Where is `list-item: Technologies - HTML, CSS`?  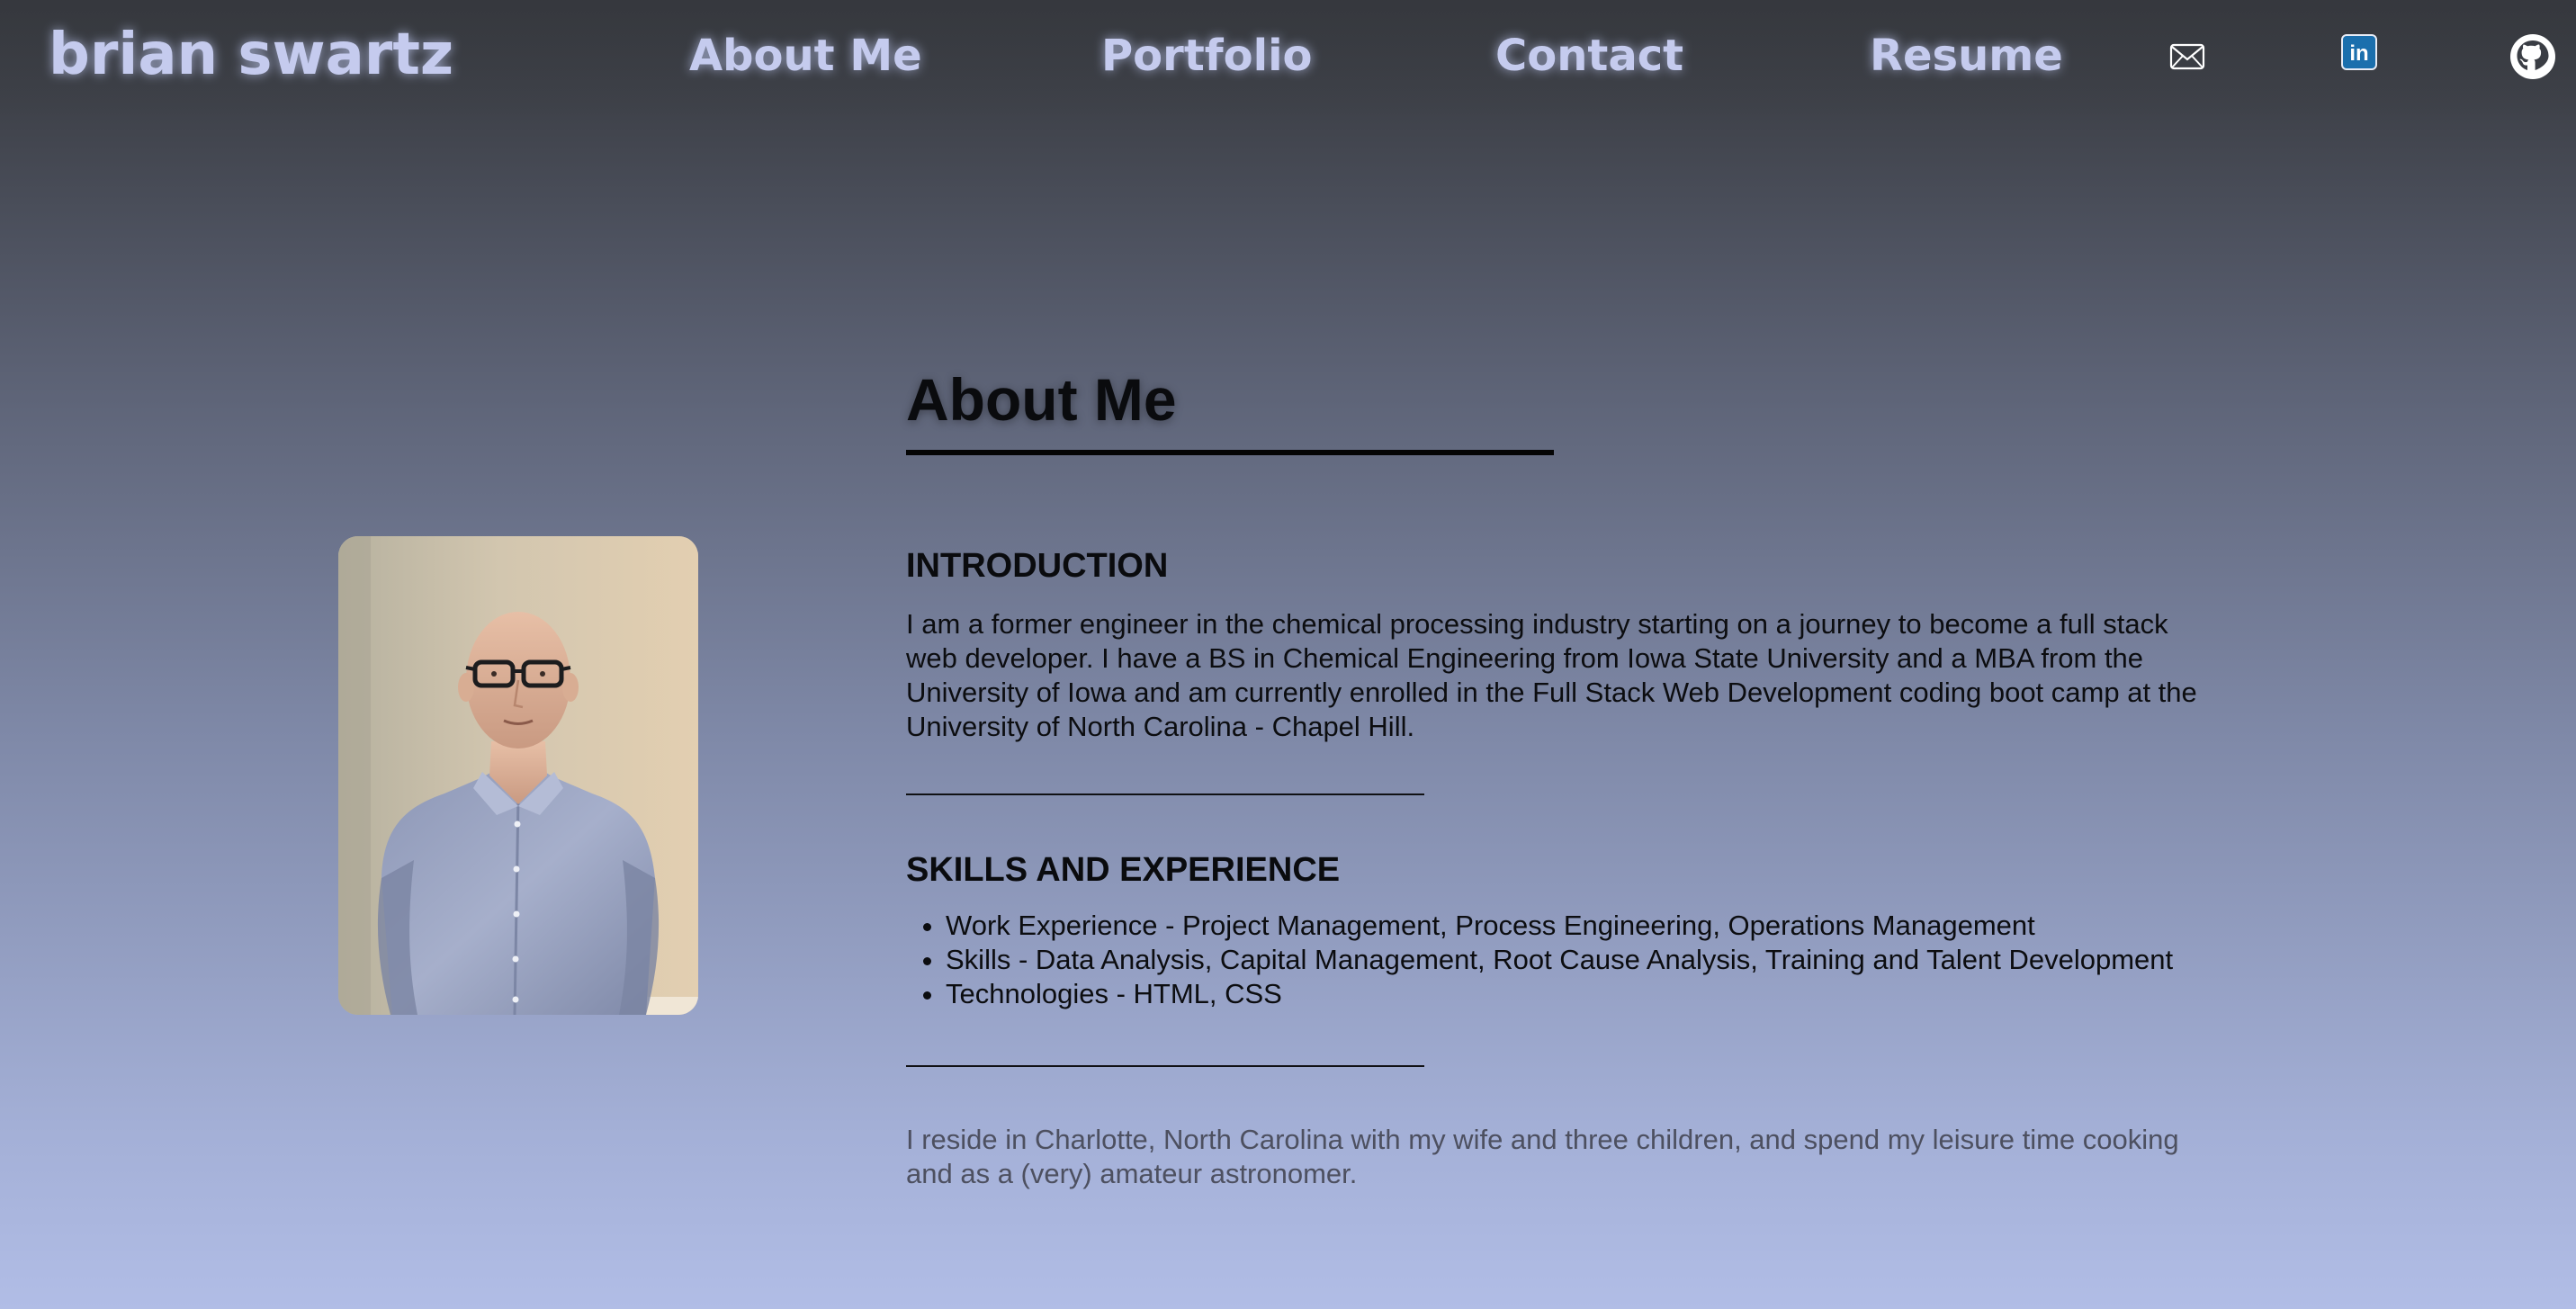
list-item: Technologies - HTML, CSS is located at coordinates (1585, 994).